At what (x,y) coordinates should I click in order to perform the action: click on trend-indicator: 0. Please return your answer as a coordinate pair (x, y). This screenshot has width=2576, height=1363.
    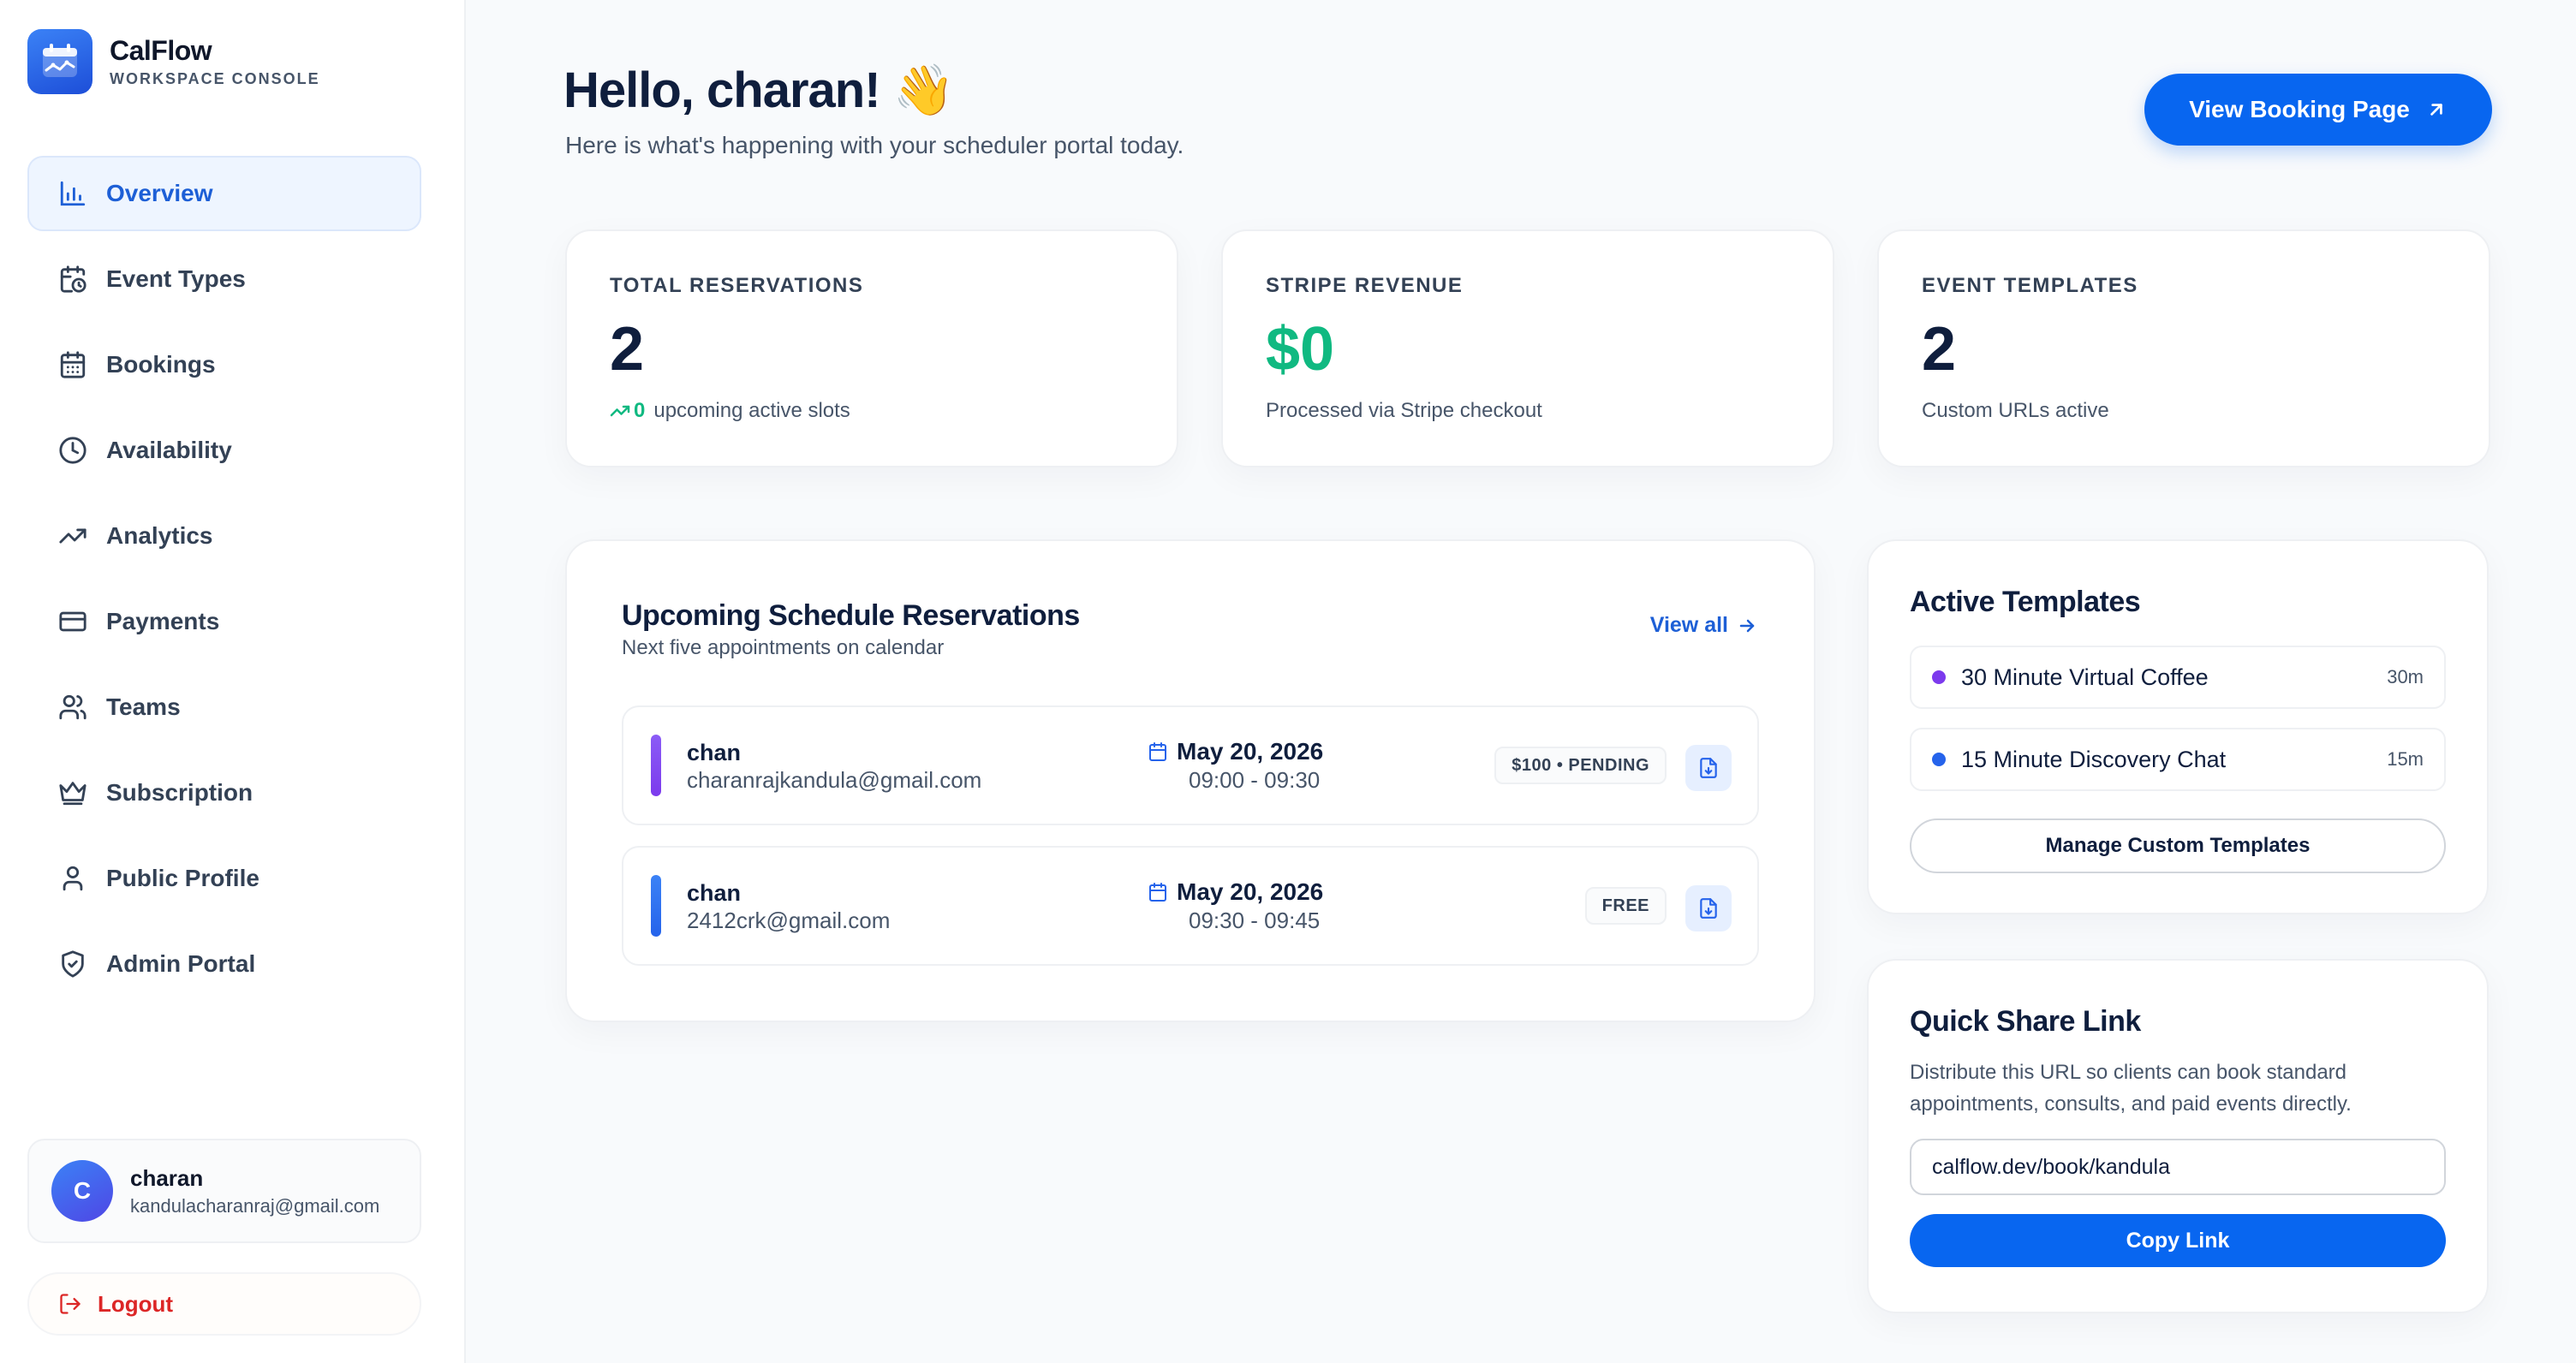
    Looking at the image, I should click on (627, 411).